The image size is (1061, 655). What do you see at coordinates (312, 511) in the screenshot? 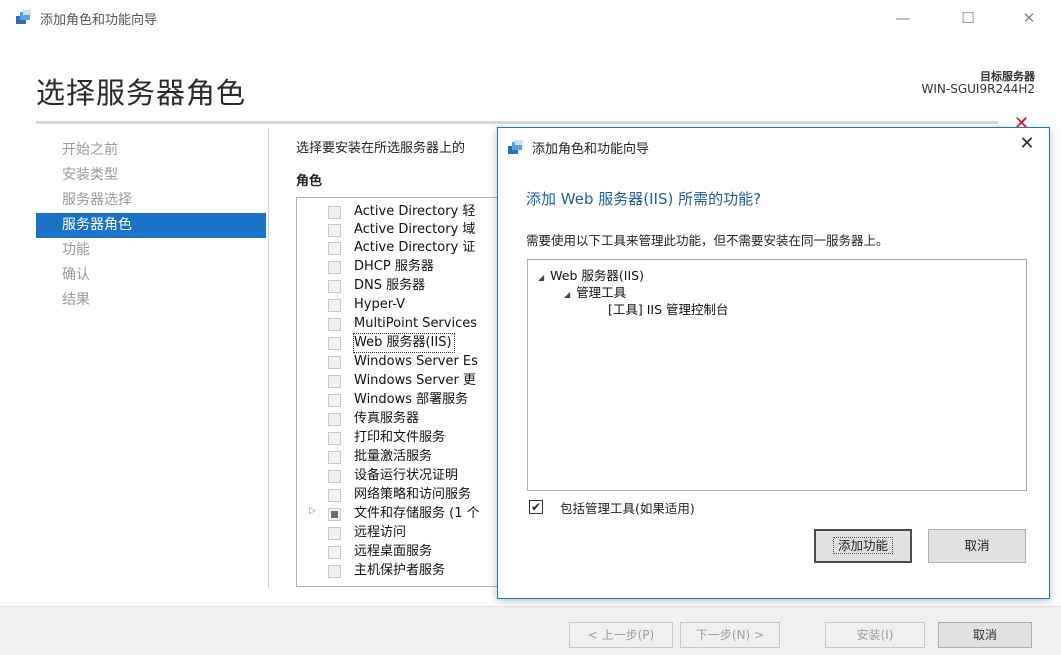
I see `expand-arrow-icon: ▷` at bounding box center [312, 511].